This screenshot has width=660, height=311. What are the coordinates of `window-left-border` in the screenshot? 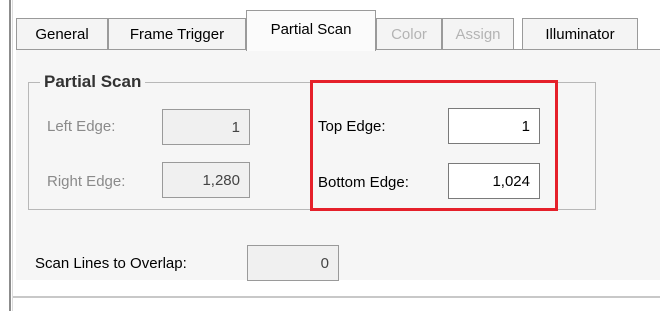 It's located at (10, 155).